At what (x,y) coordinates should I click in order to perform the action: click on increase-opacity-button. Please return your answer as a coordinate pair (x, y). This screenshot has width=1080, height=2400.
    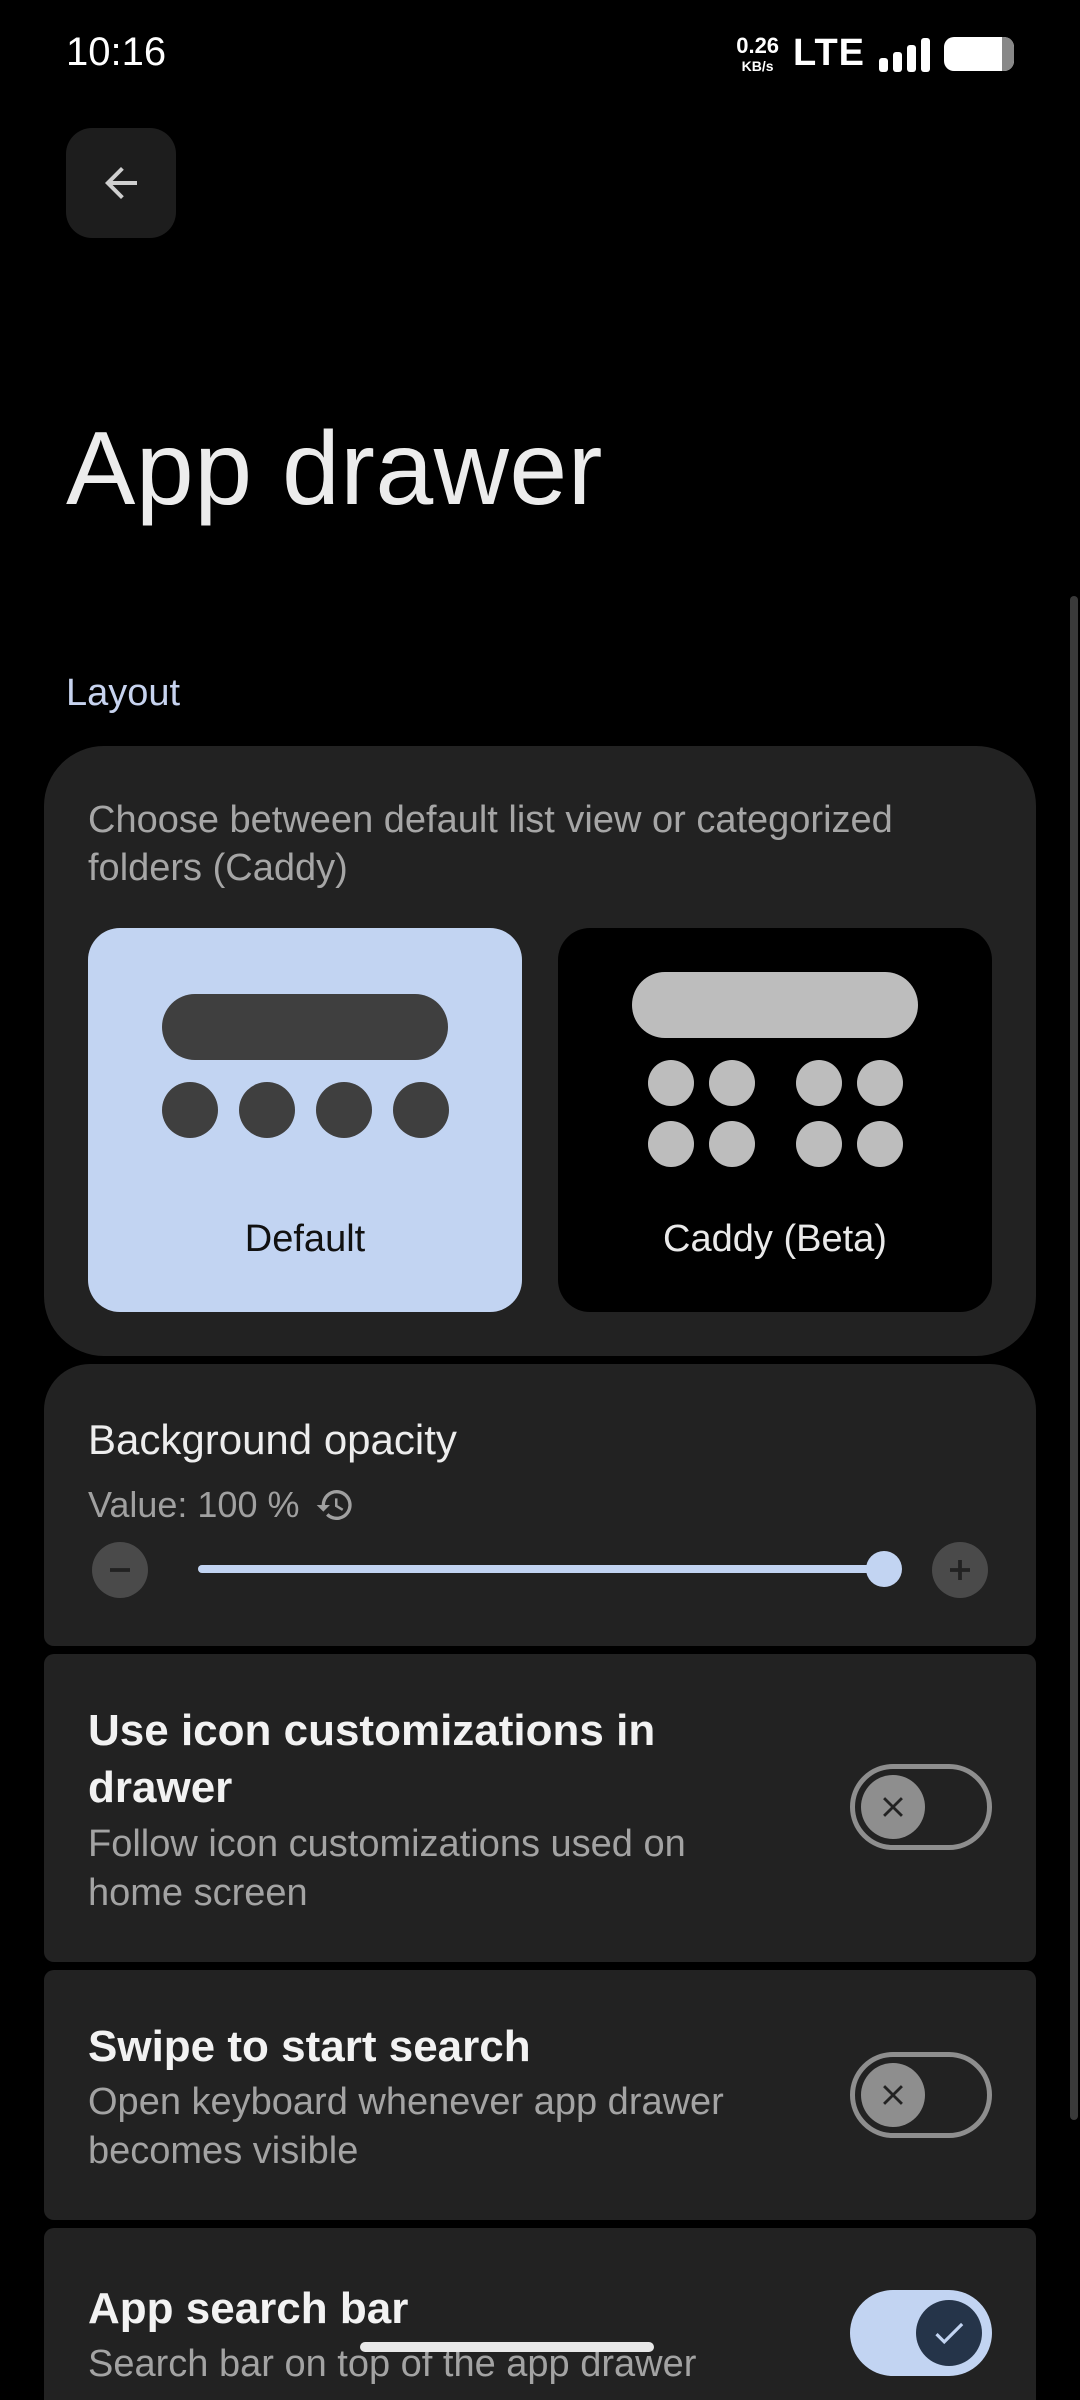
    Looking at the image, I should click on (960, 1570).